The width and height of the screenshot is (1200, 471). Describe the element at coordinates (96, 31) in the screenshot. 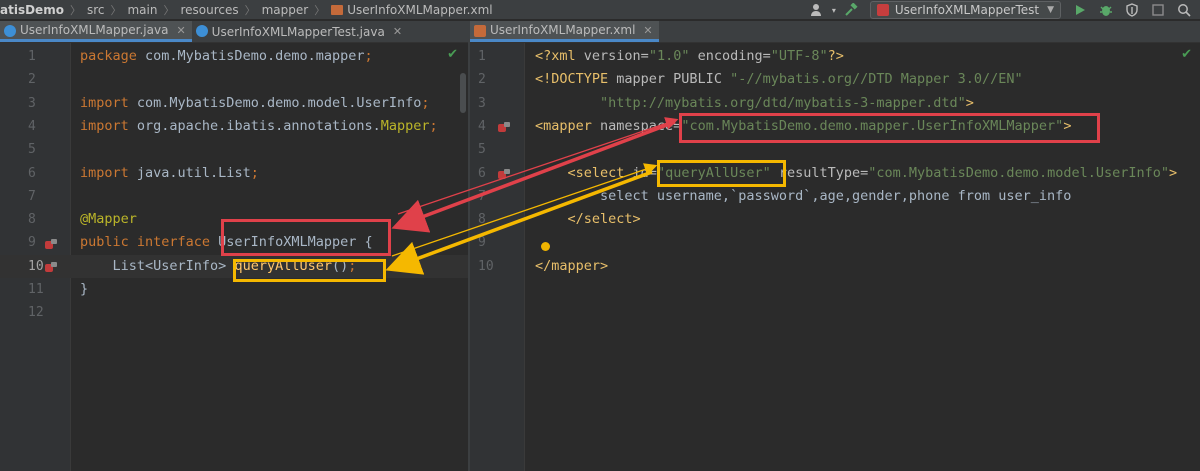

I see `tab-userinfoxmlmapper-java: UserInfoXMLMapper.java ✕` at that location.